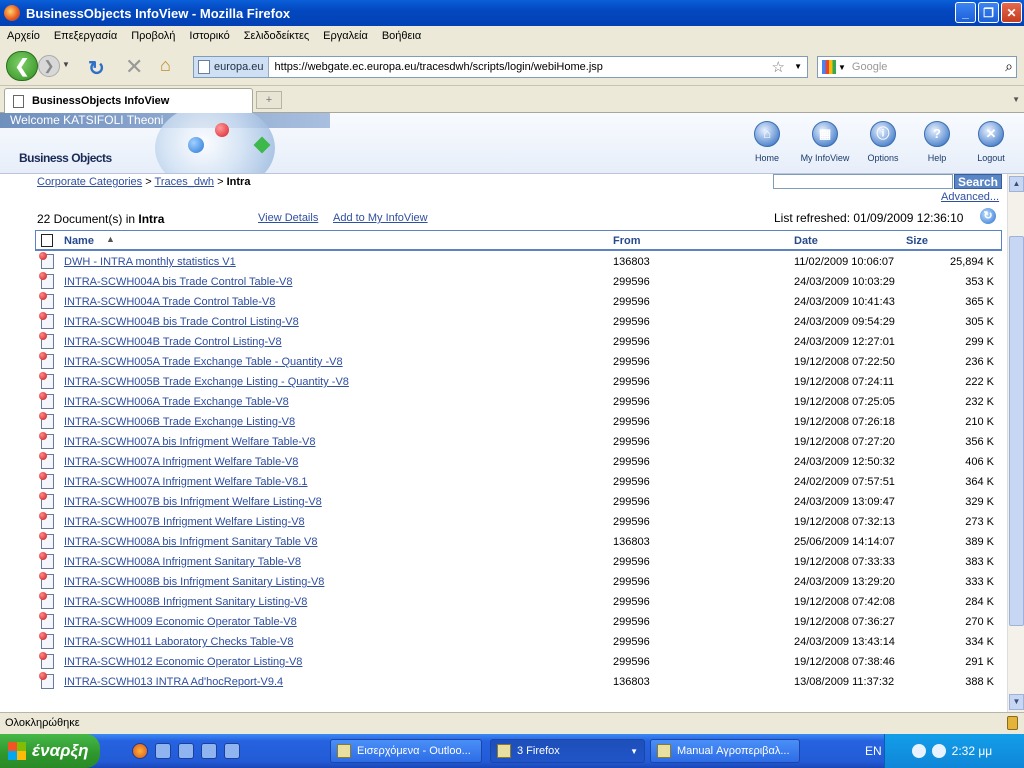  Describe the element at coordinates (767, 142) in the screenshot. I see `home-button: ⌂ Home` at that location.